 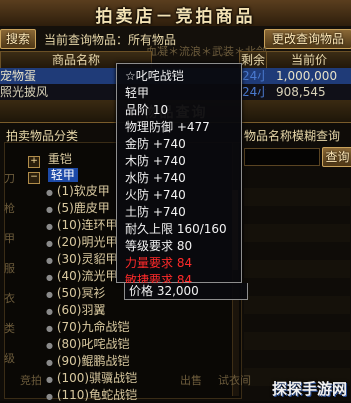 I want to click on bottom-faint-tab: 出售, so click(x=191, y=380).